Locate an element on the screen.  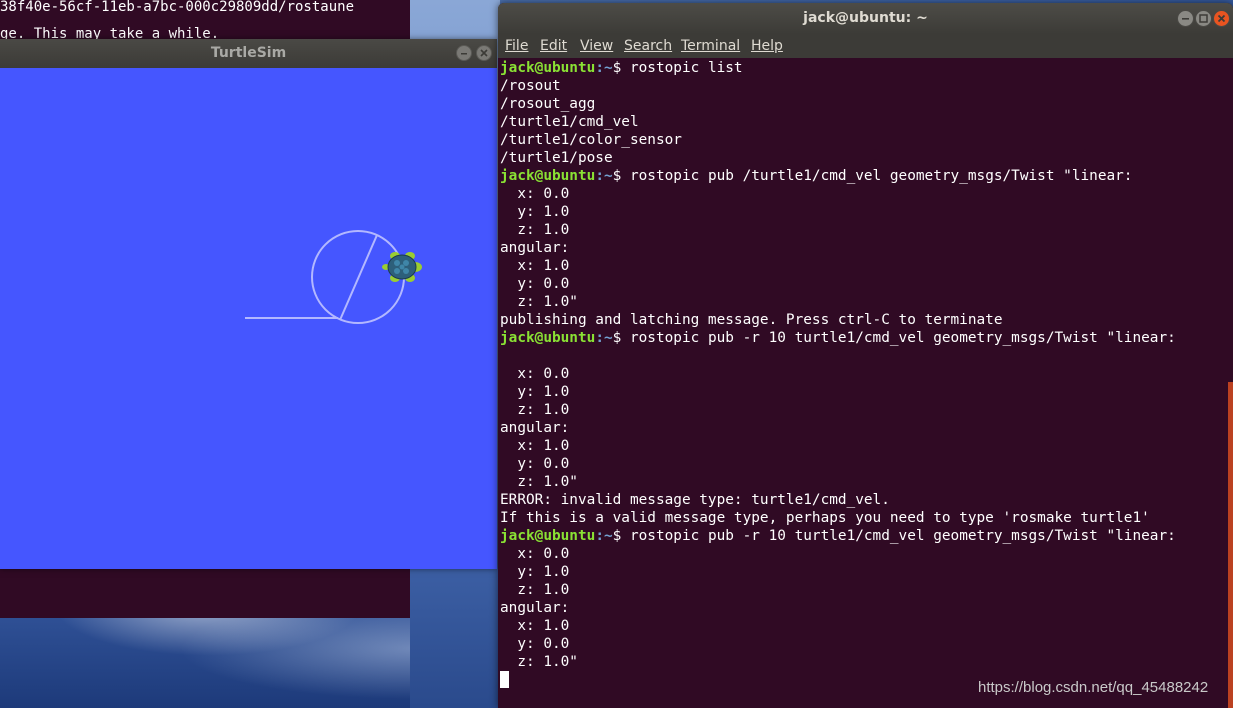
terminal-titlebar: jack@ubuntu: ~ is located at coordinates (865, 18).